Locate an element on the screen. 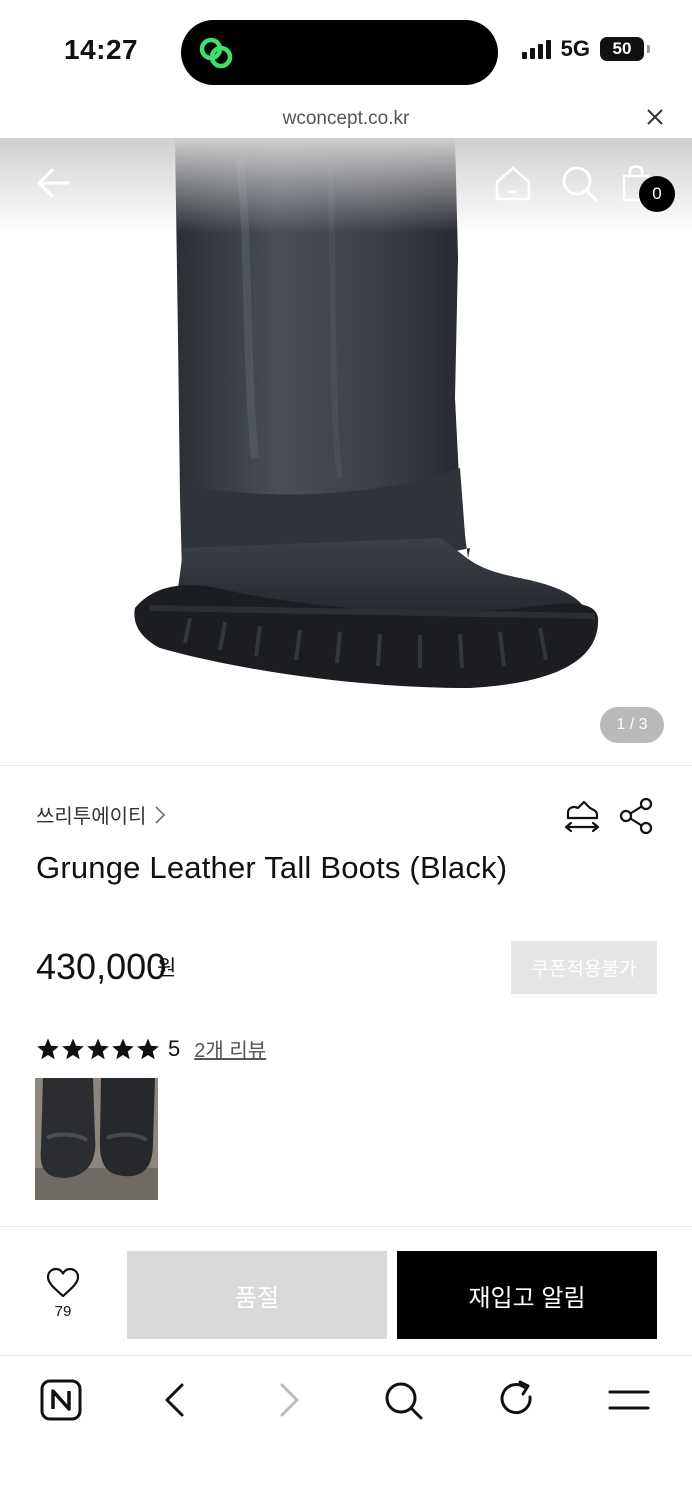 The image size is (692, 1500). close-icon is located at coordinates (655, 117).